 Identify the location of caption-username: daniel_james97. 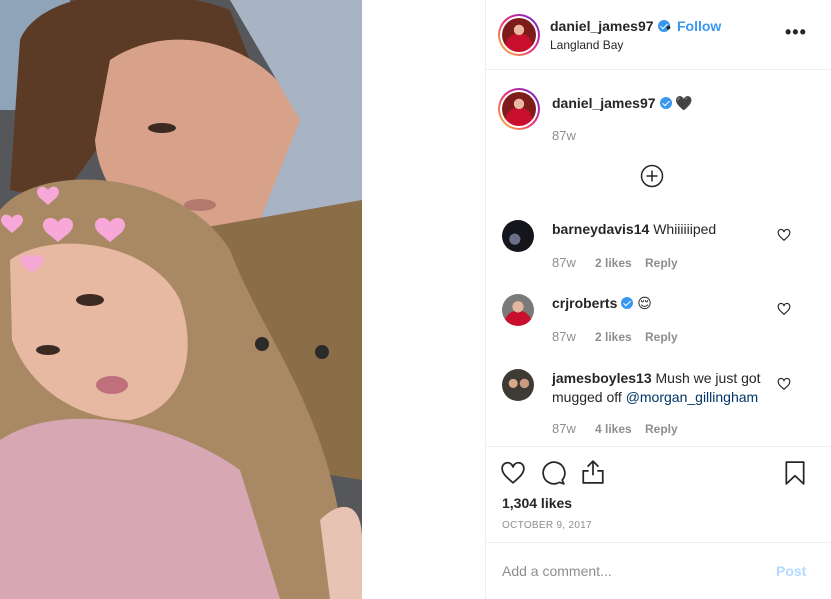
(604, 103).